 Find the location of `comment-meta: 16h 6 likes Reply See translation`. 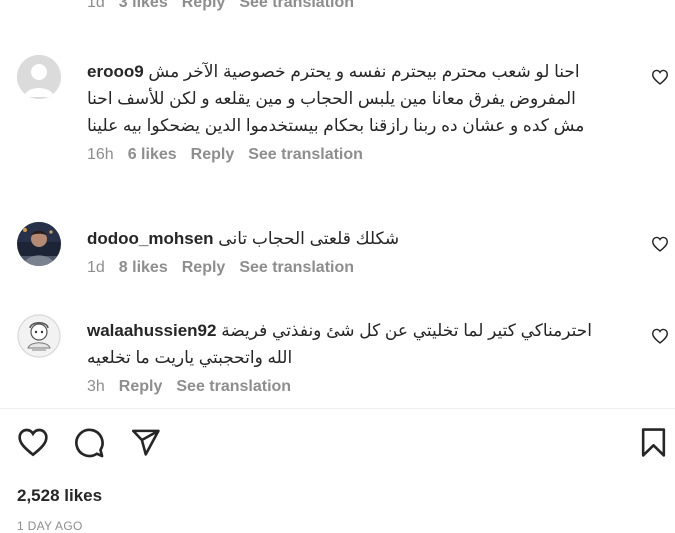

comment-meta: 16h 6 likes Reply See translation is located at coordinates (347, 155).